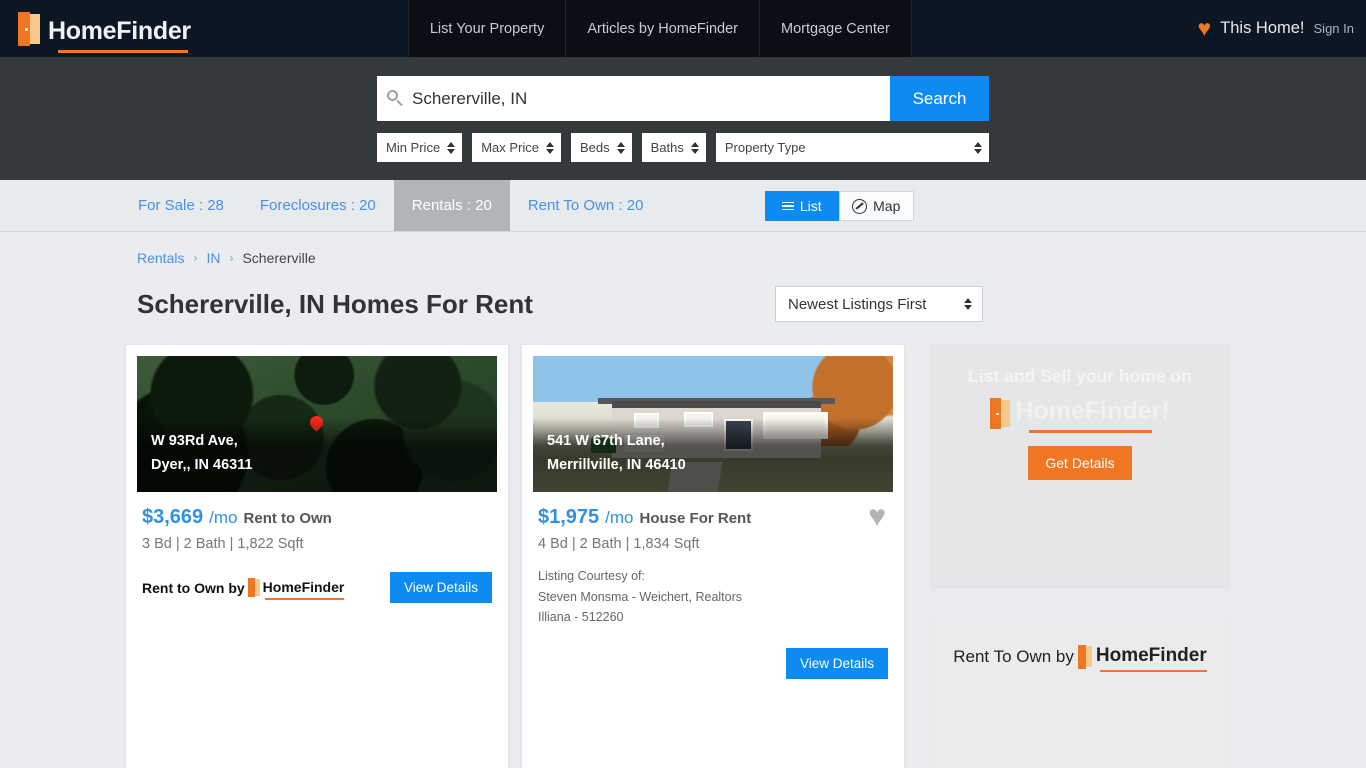 This screenshot has height=768, width=1366. What do you see at coordinates (510, 147) in the screenshot?
I see `filter-max-price-label: Max Price` at bounding box center [510, 147].